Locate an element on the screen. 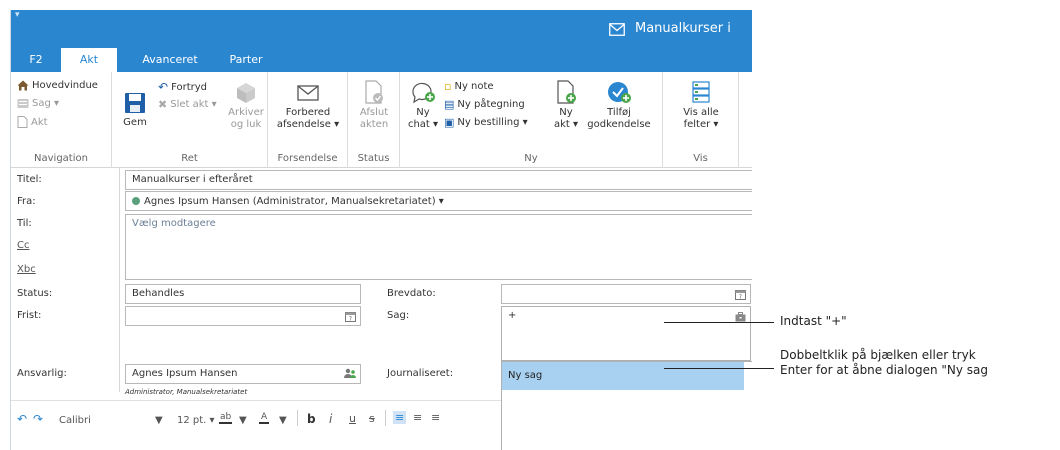 The height and width of the screenshot is (450, 1060). til-label: Til: is located at coordinates (24, 223).